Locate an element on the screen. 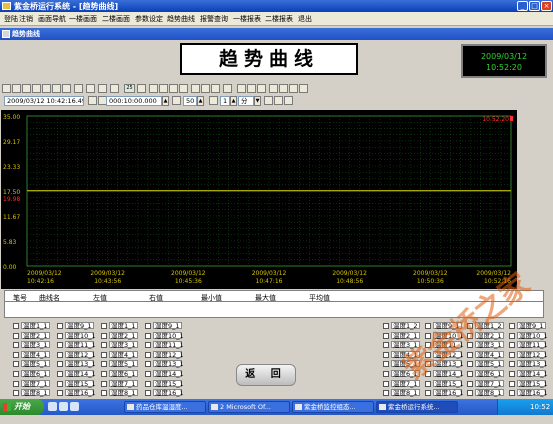 The image size is (553, 424). menu-login: 登陆 is located at coordinates (11, 19).